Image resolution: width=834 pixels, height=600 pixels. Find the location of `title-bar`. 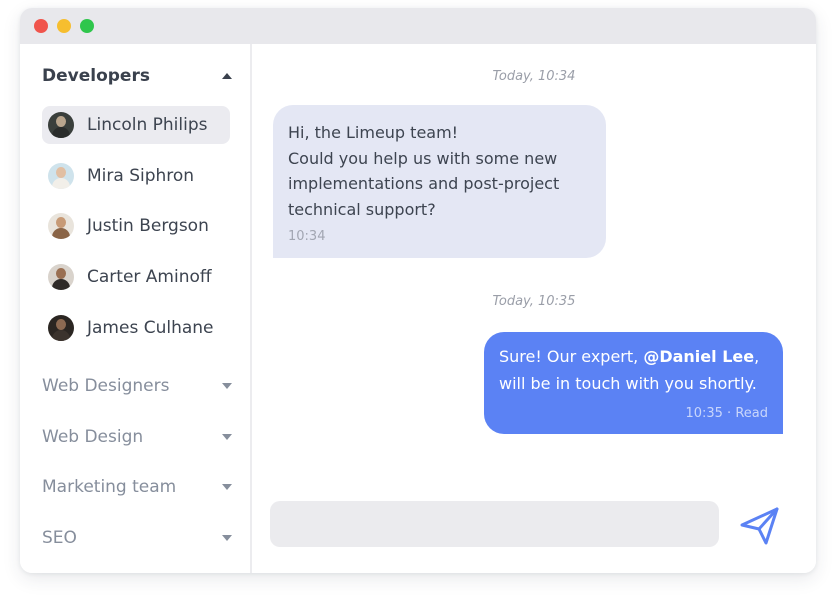

title-bar is located at coordinates (418, 26).